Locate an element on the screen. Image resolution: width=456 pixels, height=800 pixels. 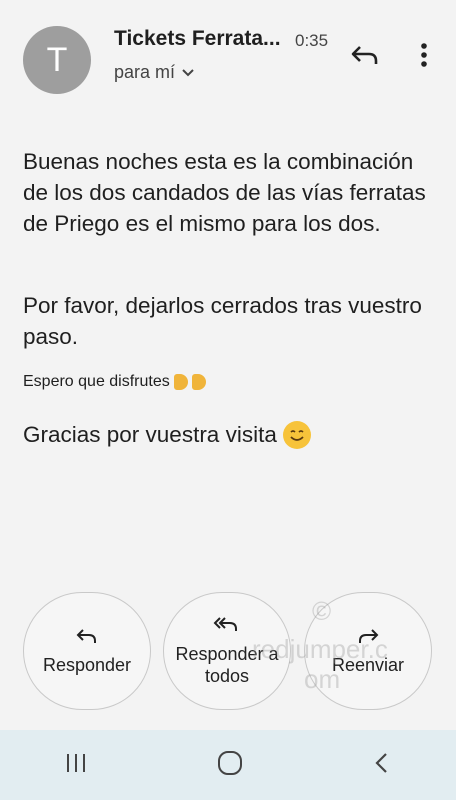
back-icon is located at coordinates (381, 762).